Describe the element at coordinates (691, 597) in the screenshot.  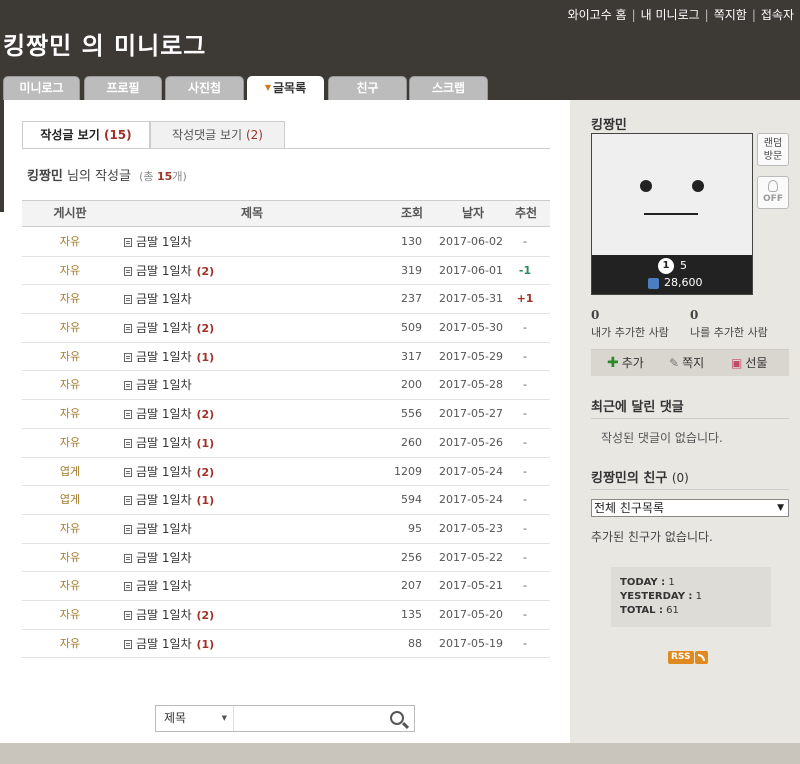
I see `visitor-counter: TODAY : 1 YESTERDAY : 1 TOTAL : 61` at that location.